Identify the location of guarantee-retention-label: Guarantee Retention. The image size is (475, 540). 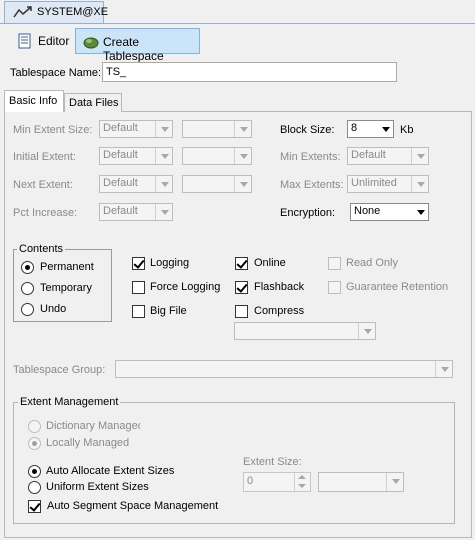
(397, 287).